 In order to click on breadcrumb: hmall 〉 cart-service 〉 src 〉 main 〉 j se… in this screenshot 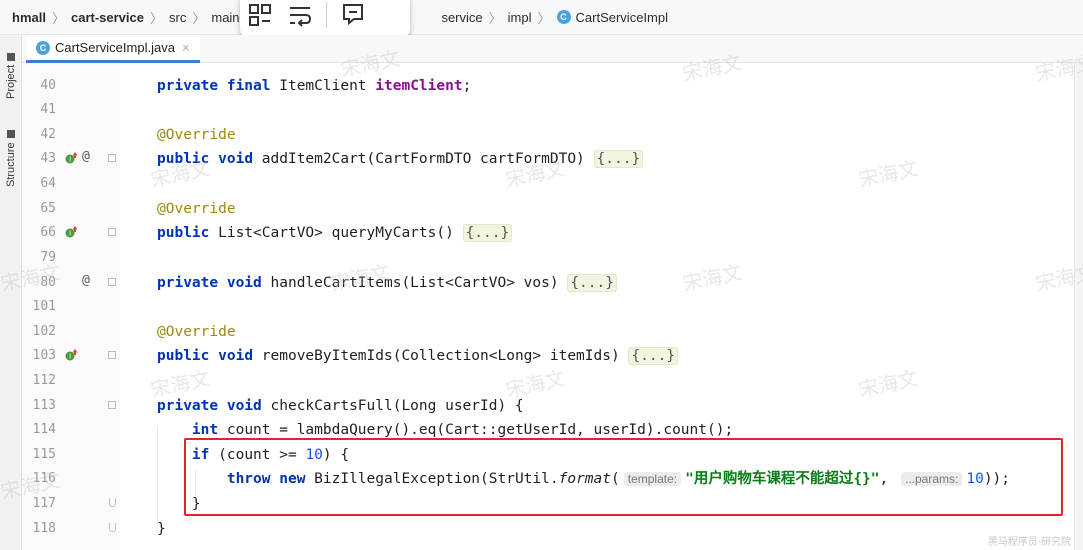, I will do `click(541, 17)`.